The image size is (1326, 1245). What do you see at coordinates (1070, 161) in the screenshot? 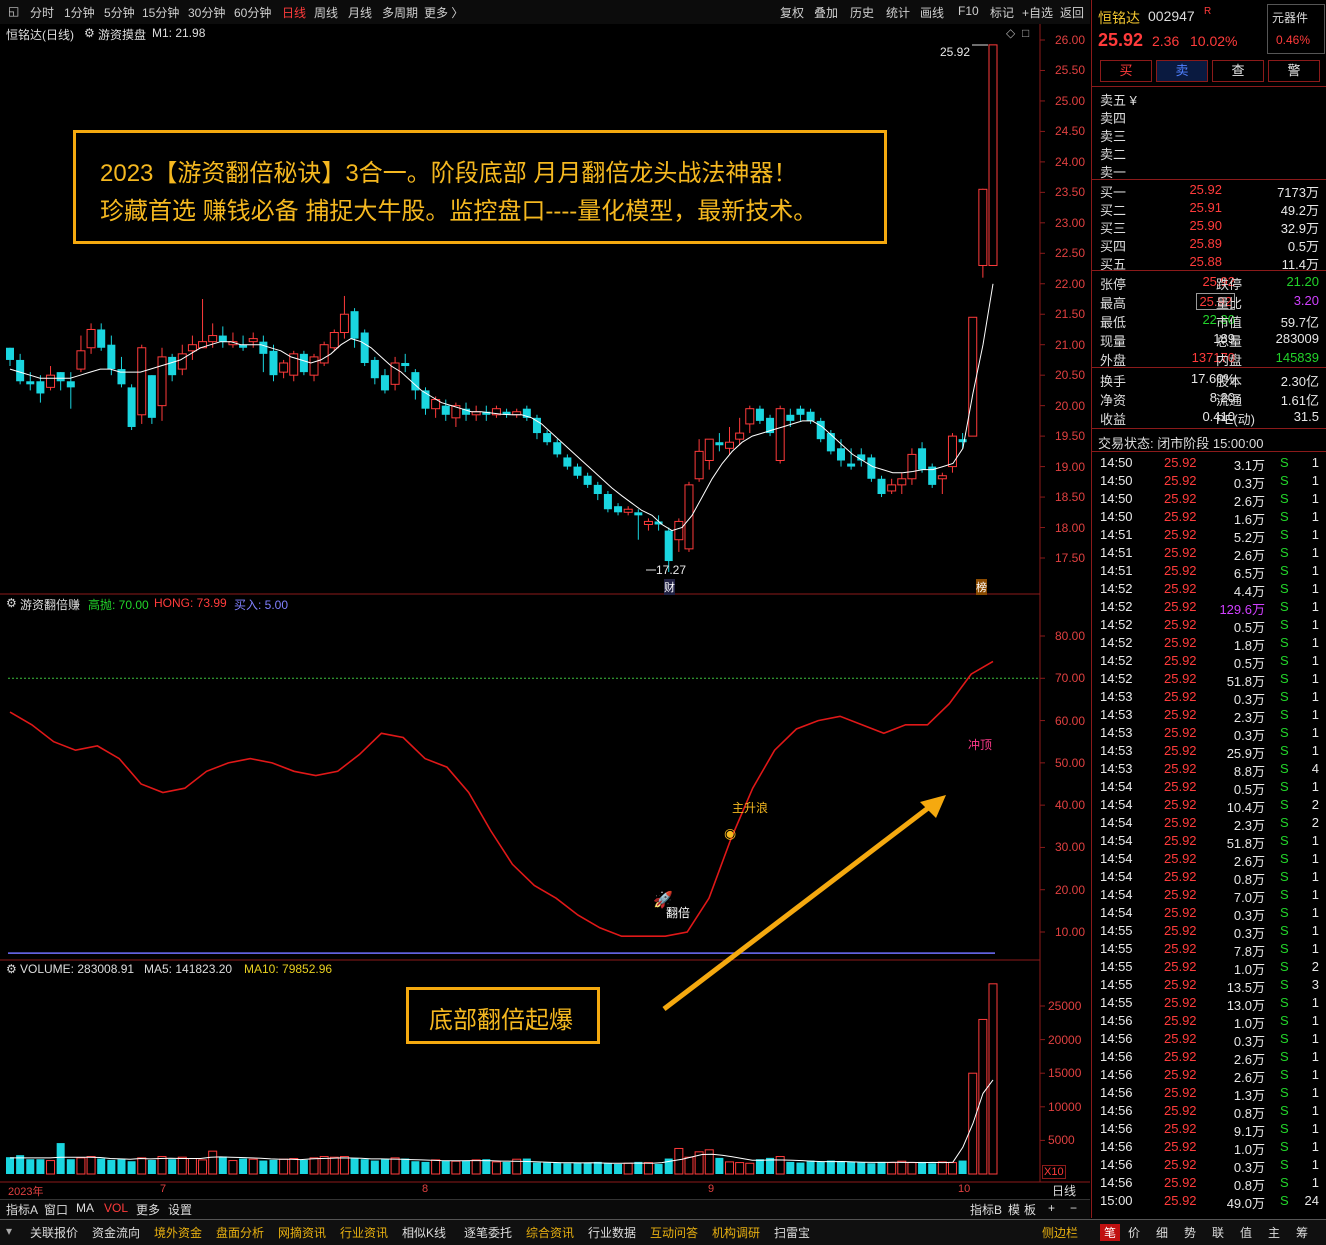
I see `price-tick-label: 24.00` at bounding box center [1070, 161].